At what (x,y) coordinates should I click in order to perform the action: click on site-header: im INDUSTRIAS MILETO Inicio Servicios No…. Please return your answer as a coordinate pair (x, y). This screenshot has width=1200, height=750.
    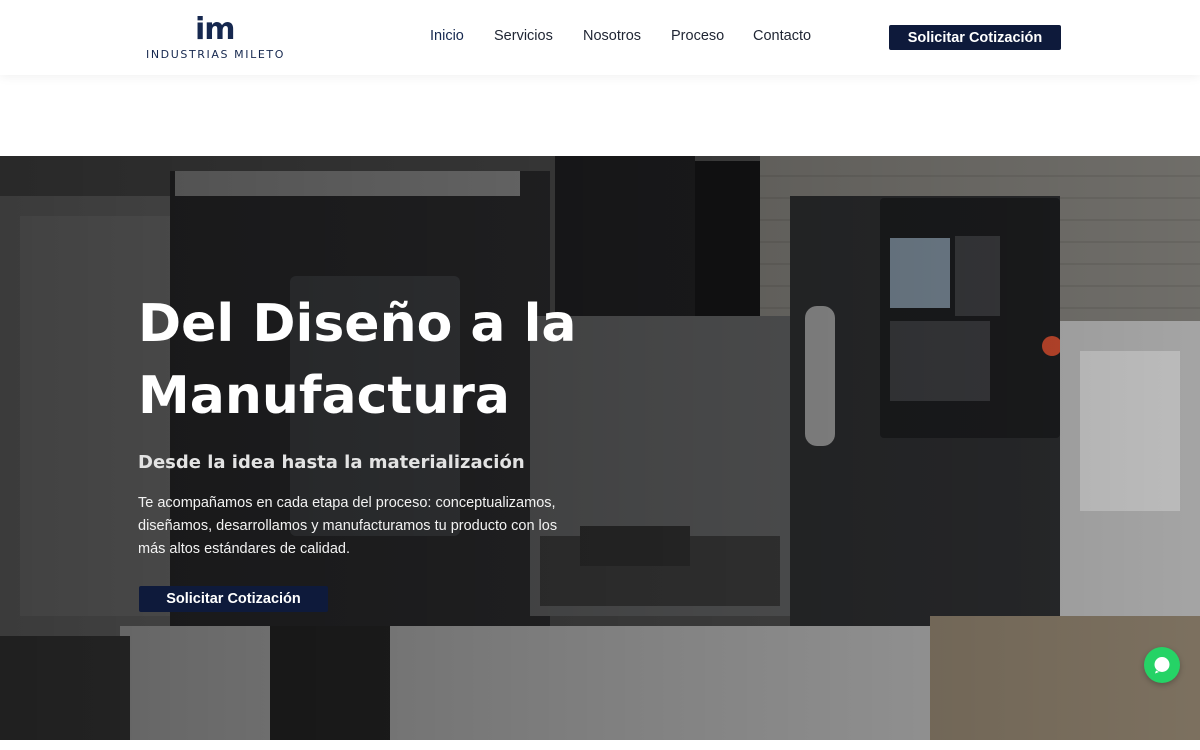
    Looking at the image, I should click on (600, 37).